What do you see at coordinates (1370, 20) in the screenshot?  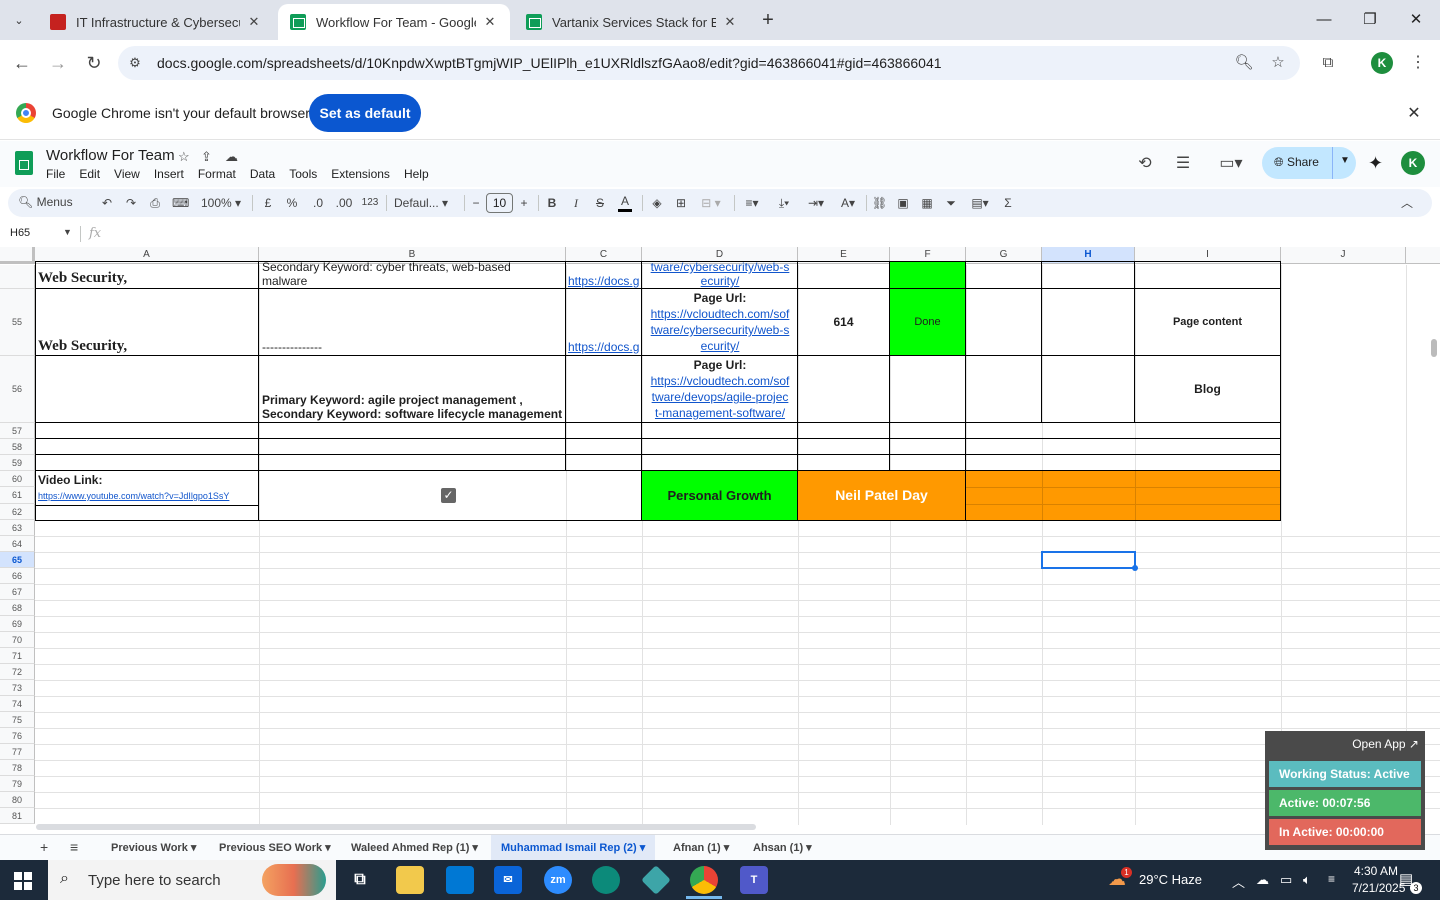 I see `restore-button: ❐` at bounding box center [1370, 20].